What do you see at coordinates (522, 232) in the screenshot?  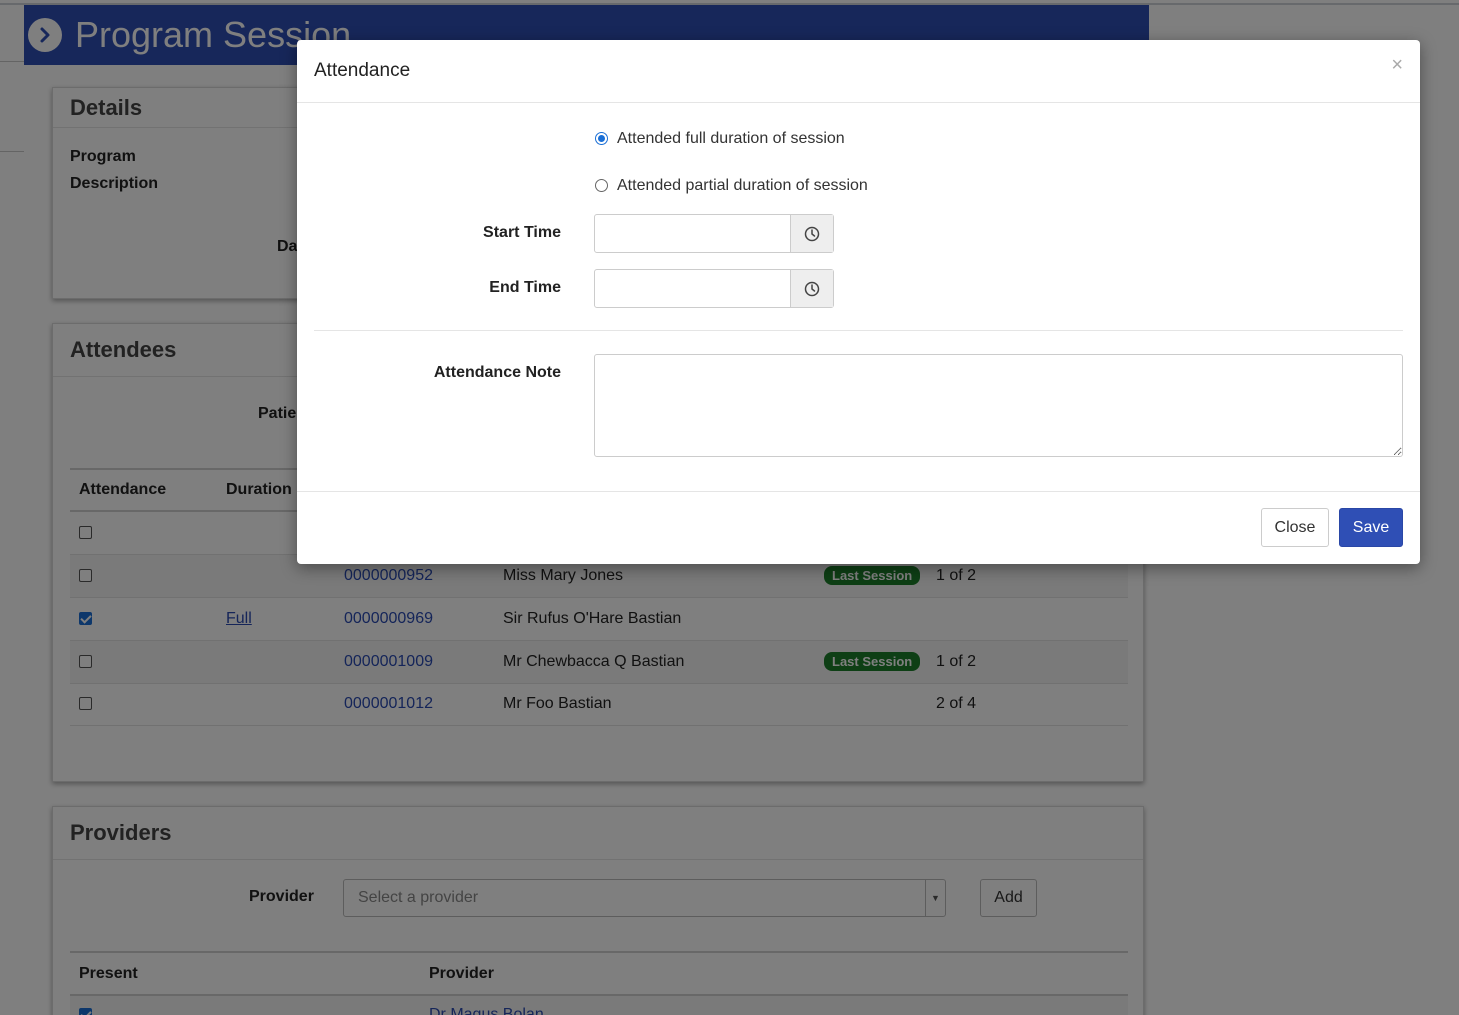 I see `start-time-label: Start Time` at bounding box center [522, 232].